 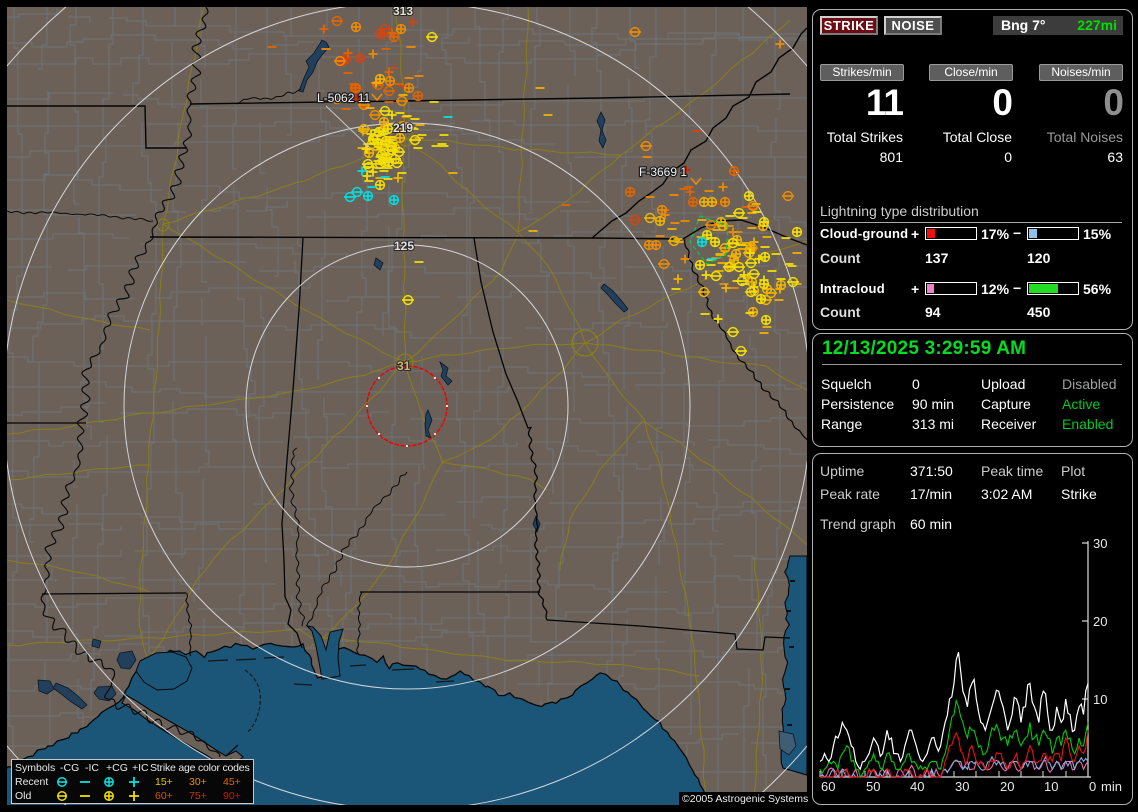 What do you see at coordinates (917, 786) in the screenshot?
I see `svg-text: 40` at bounding box center [917, 786].